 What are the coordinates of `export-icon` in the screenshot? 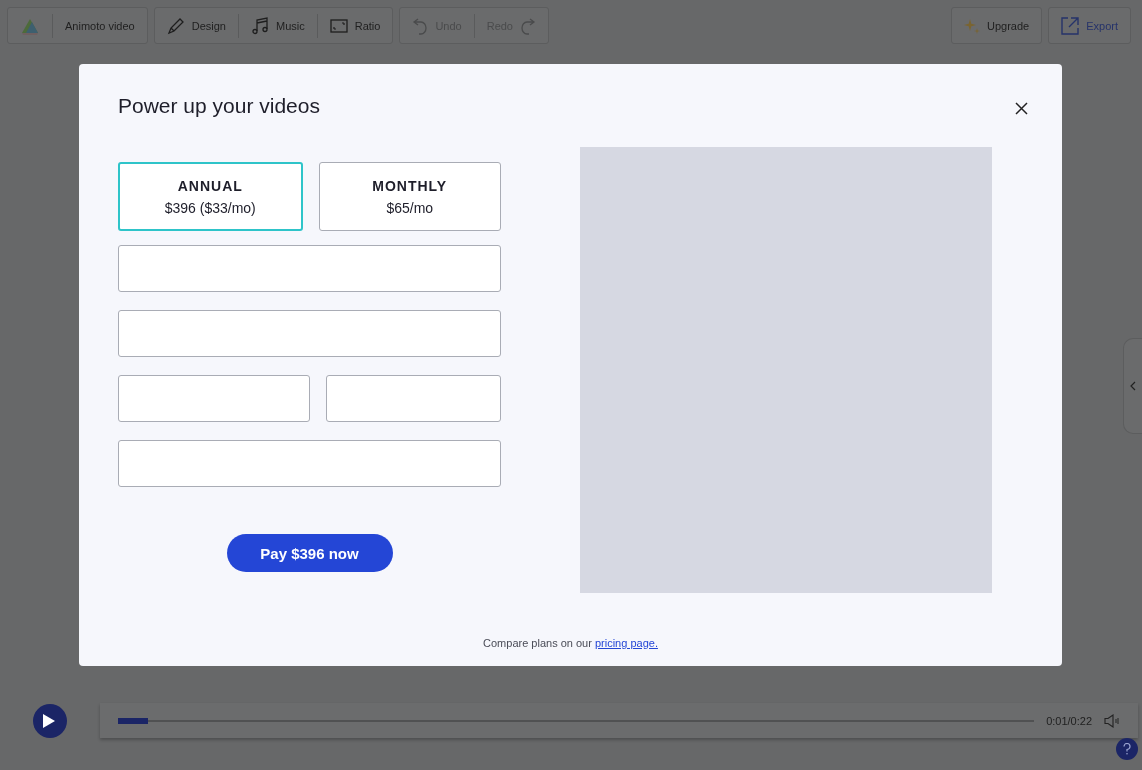 It's located at (1070, 25).